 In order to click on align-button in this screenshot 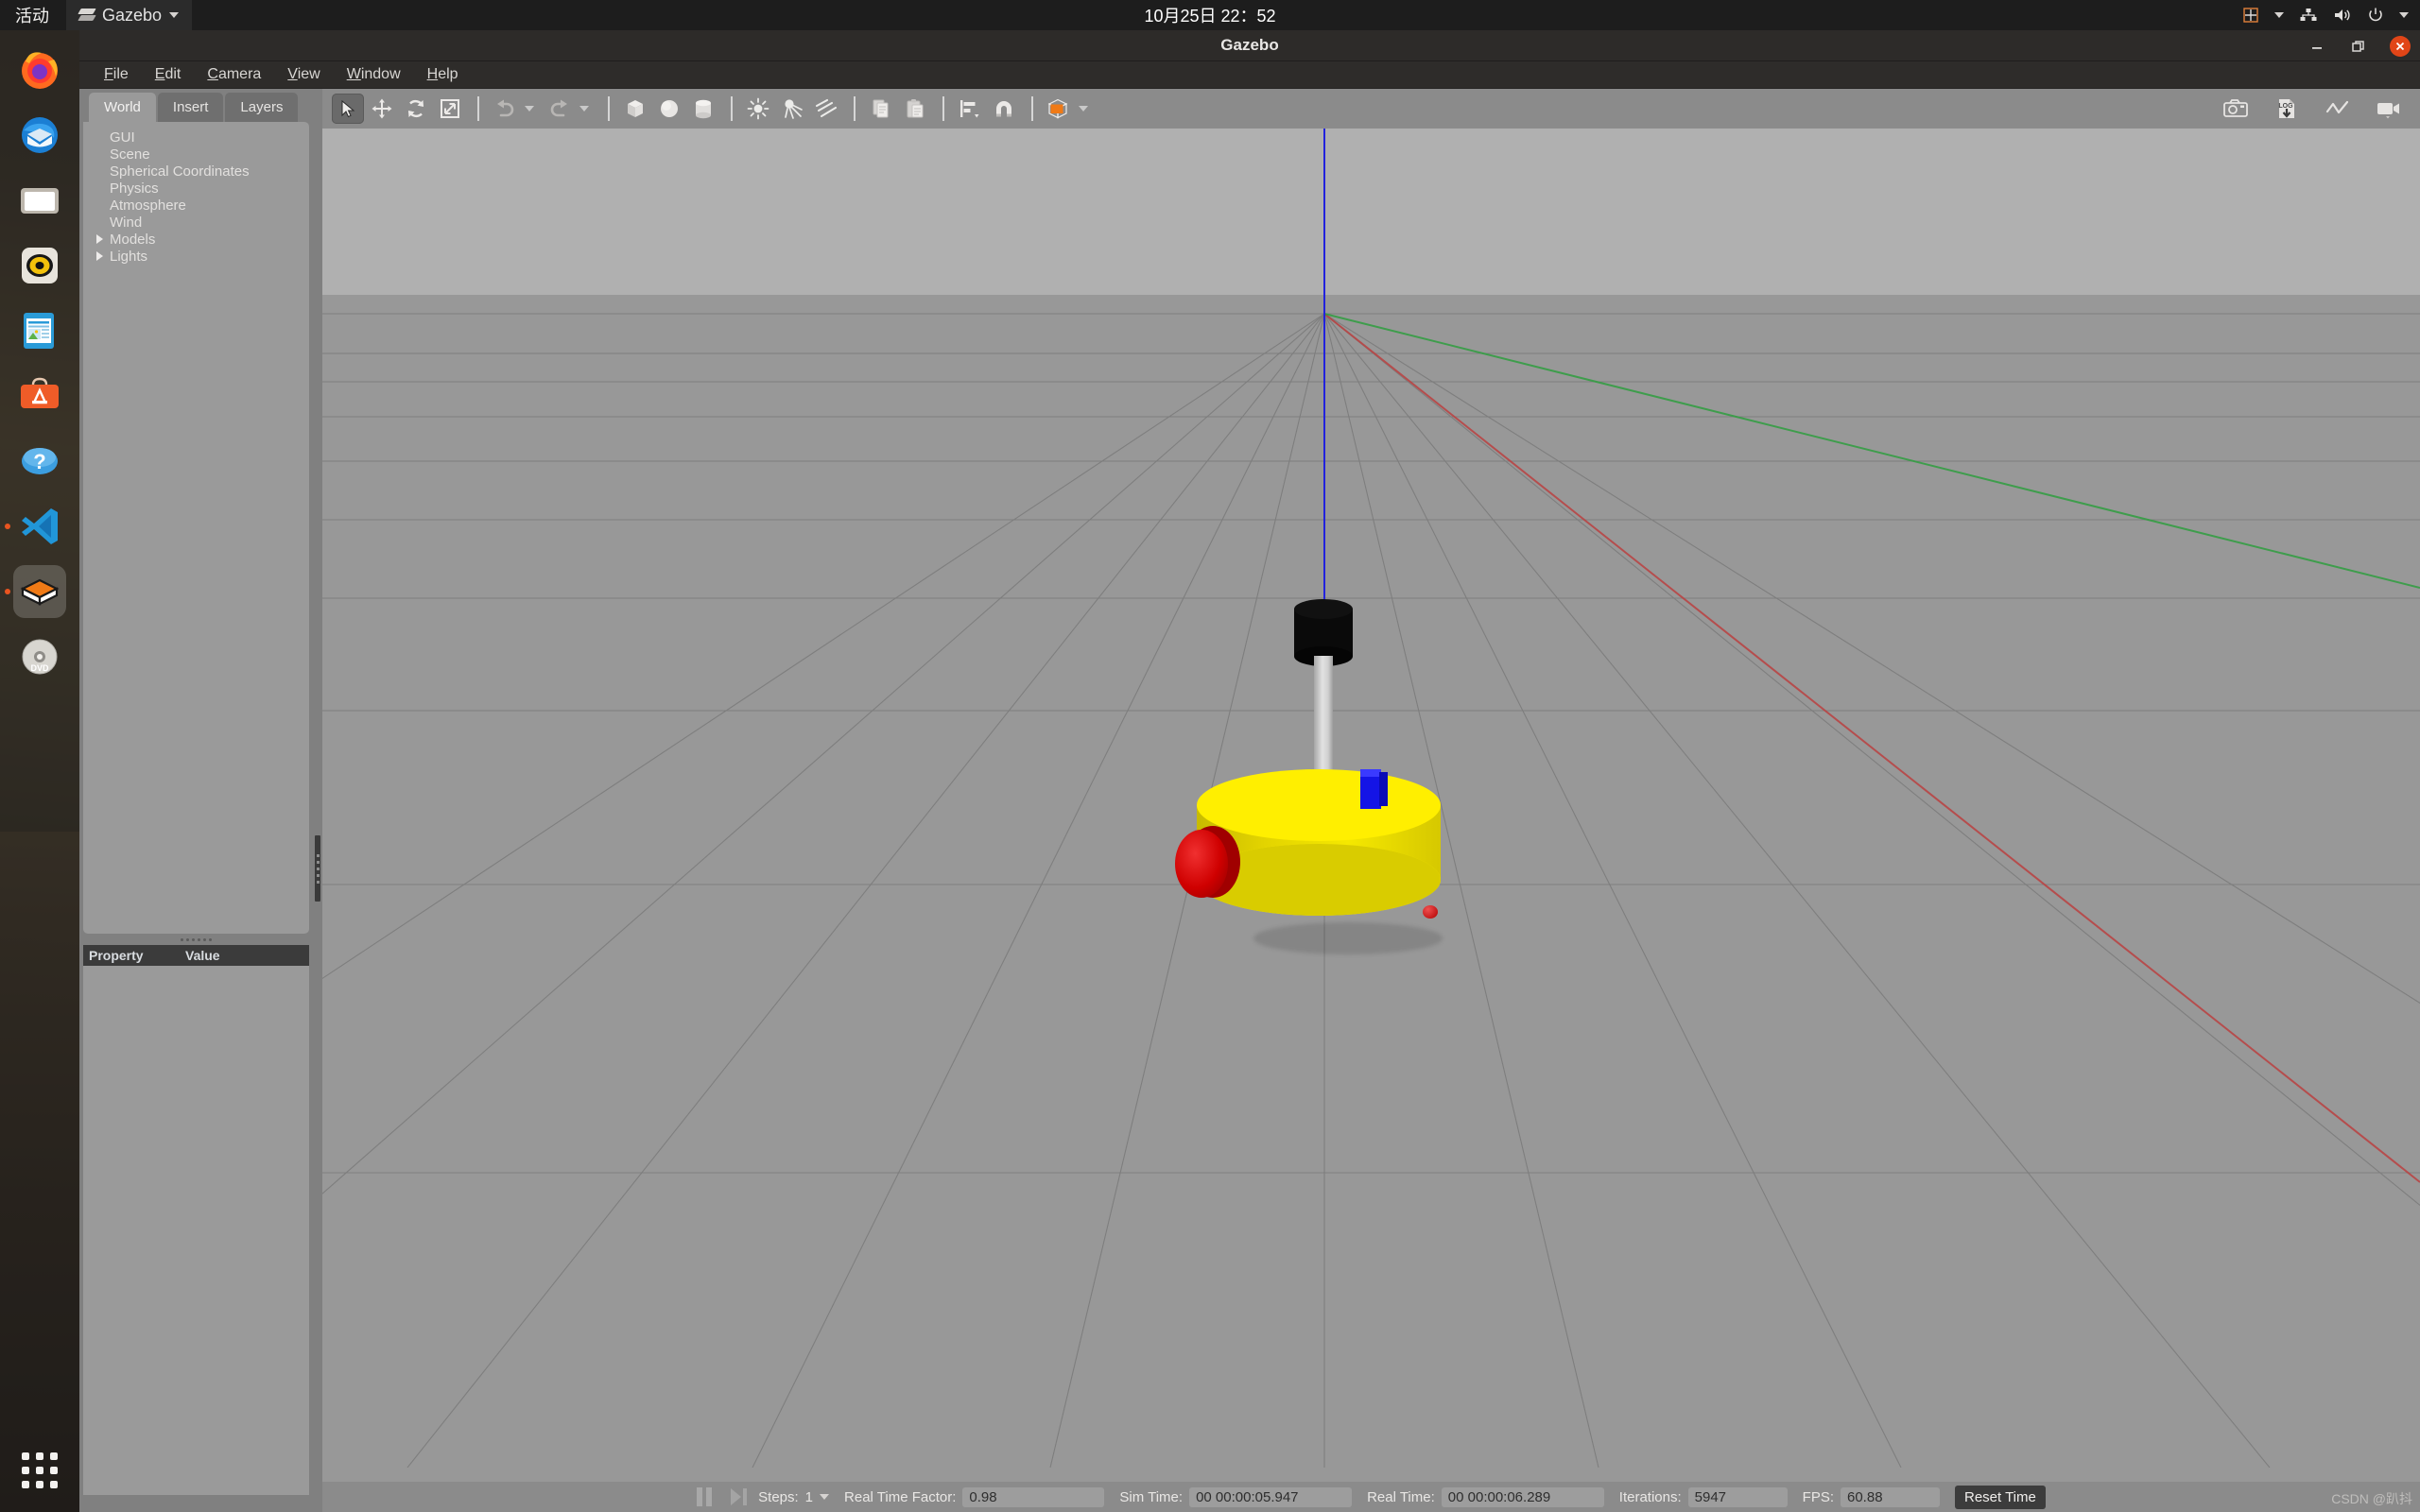, I will do `click(970, 109)`.